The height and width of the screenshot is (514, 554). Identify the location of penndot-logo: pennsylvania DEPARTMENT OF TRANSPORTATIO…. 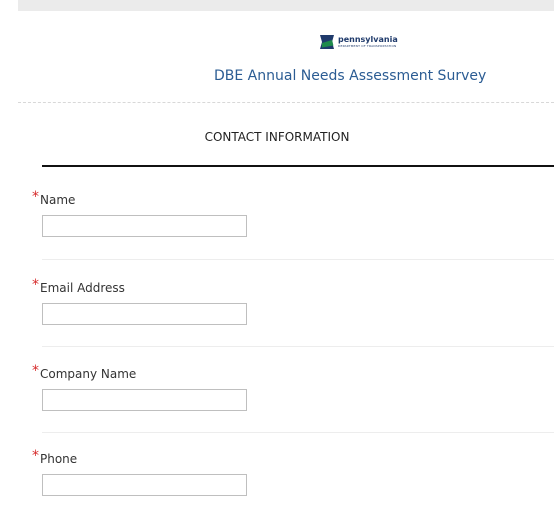
(358, 42).